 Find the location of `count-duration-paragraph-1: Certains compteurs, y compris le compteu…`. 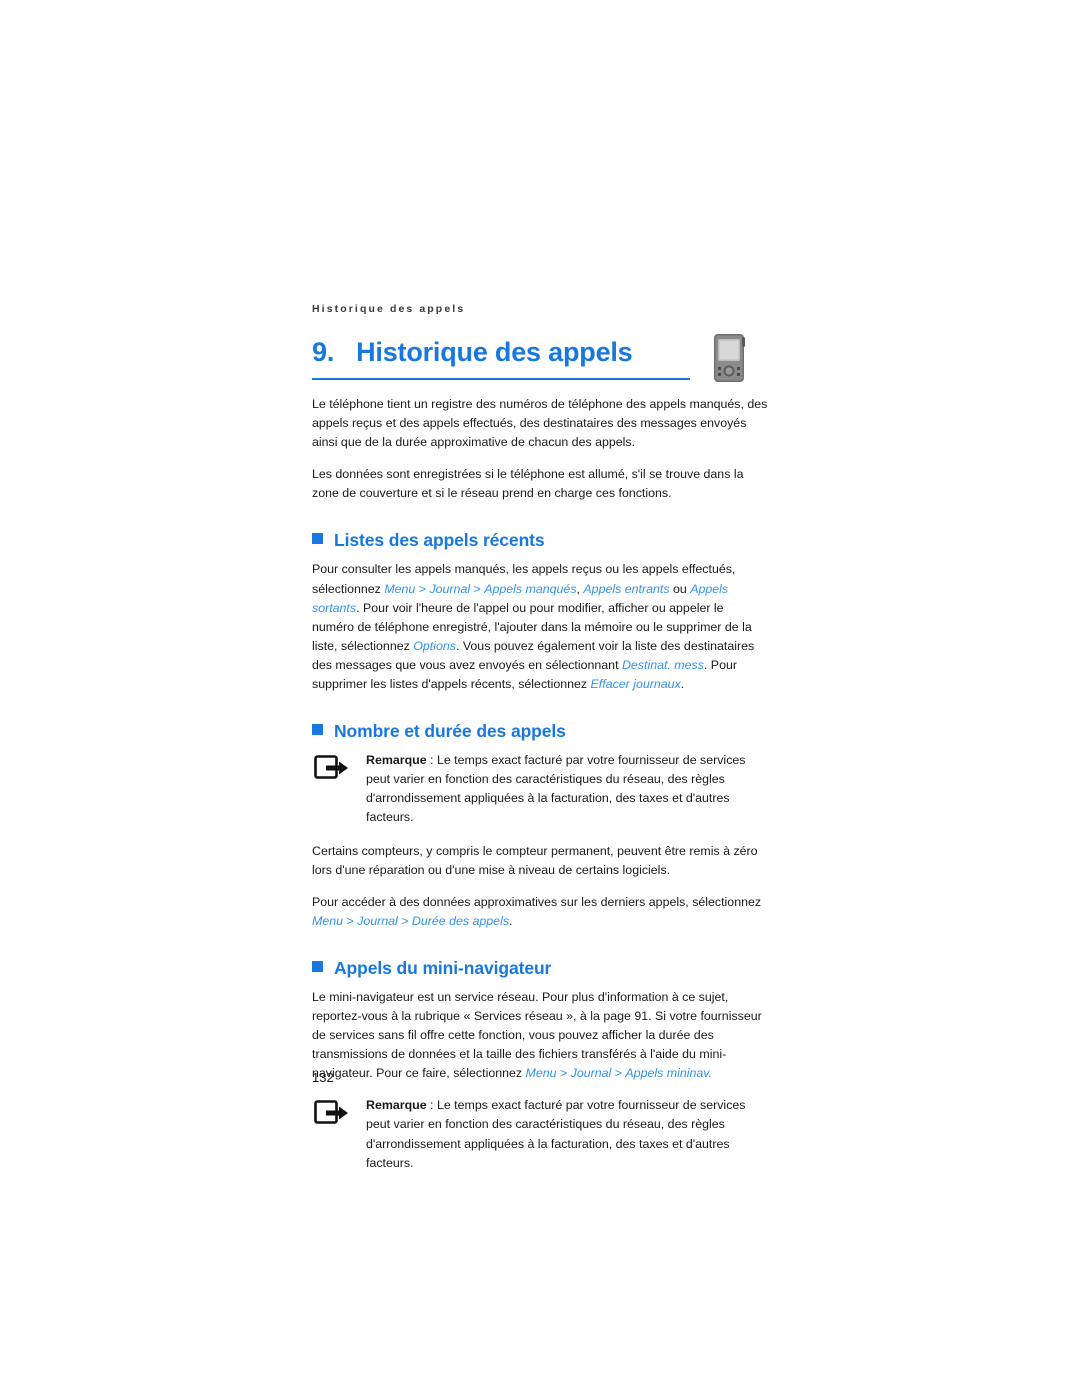

count-duration-paragraph-1: Certains compteurs, y compris le compteu… is located at coordinates (535, 860).